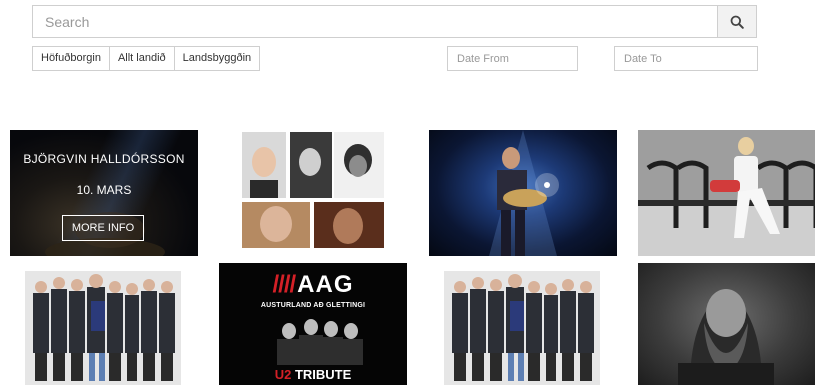 Image resolution: width=815 pixels, height=385 pixels. Describe the element at coordinates (726, 337) in the screenshot. I see `bearded-portrait-image` at that location.